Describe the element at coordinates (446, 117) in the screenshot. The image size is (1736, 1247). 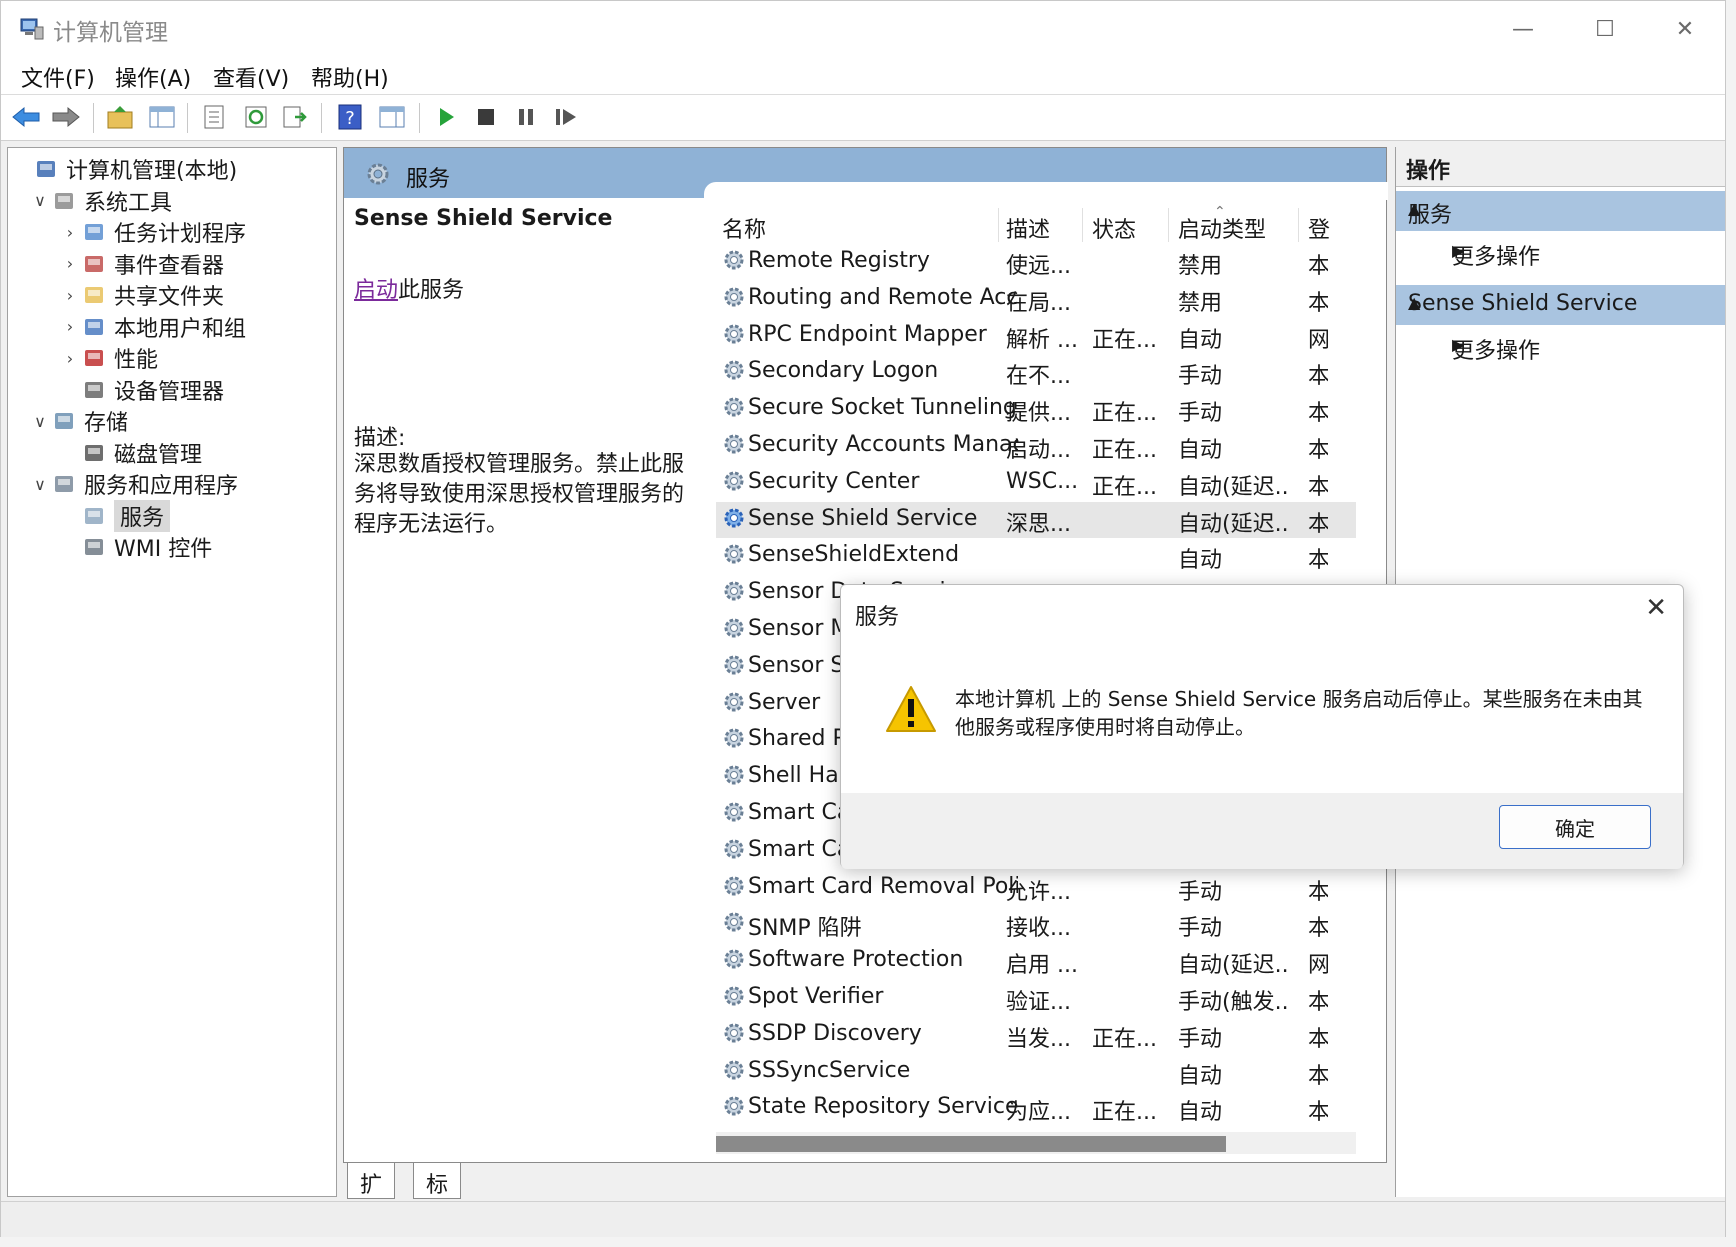
I see `start-service-icon` at that location.